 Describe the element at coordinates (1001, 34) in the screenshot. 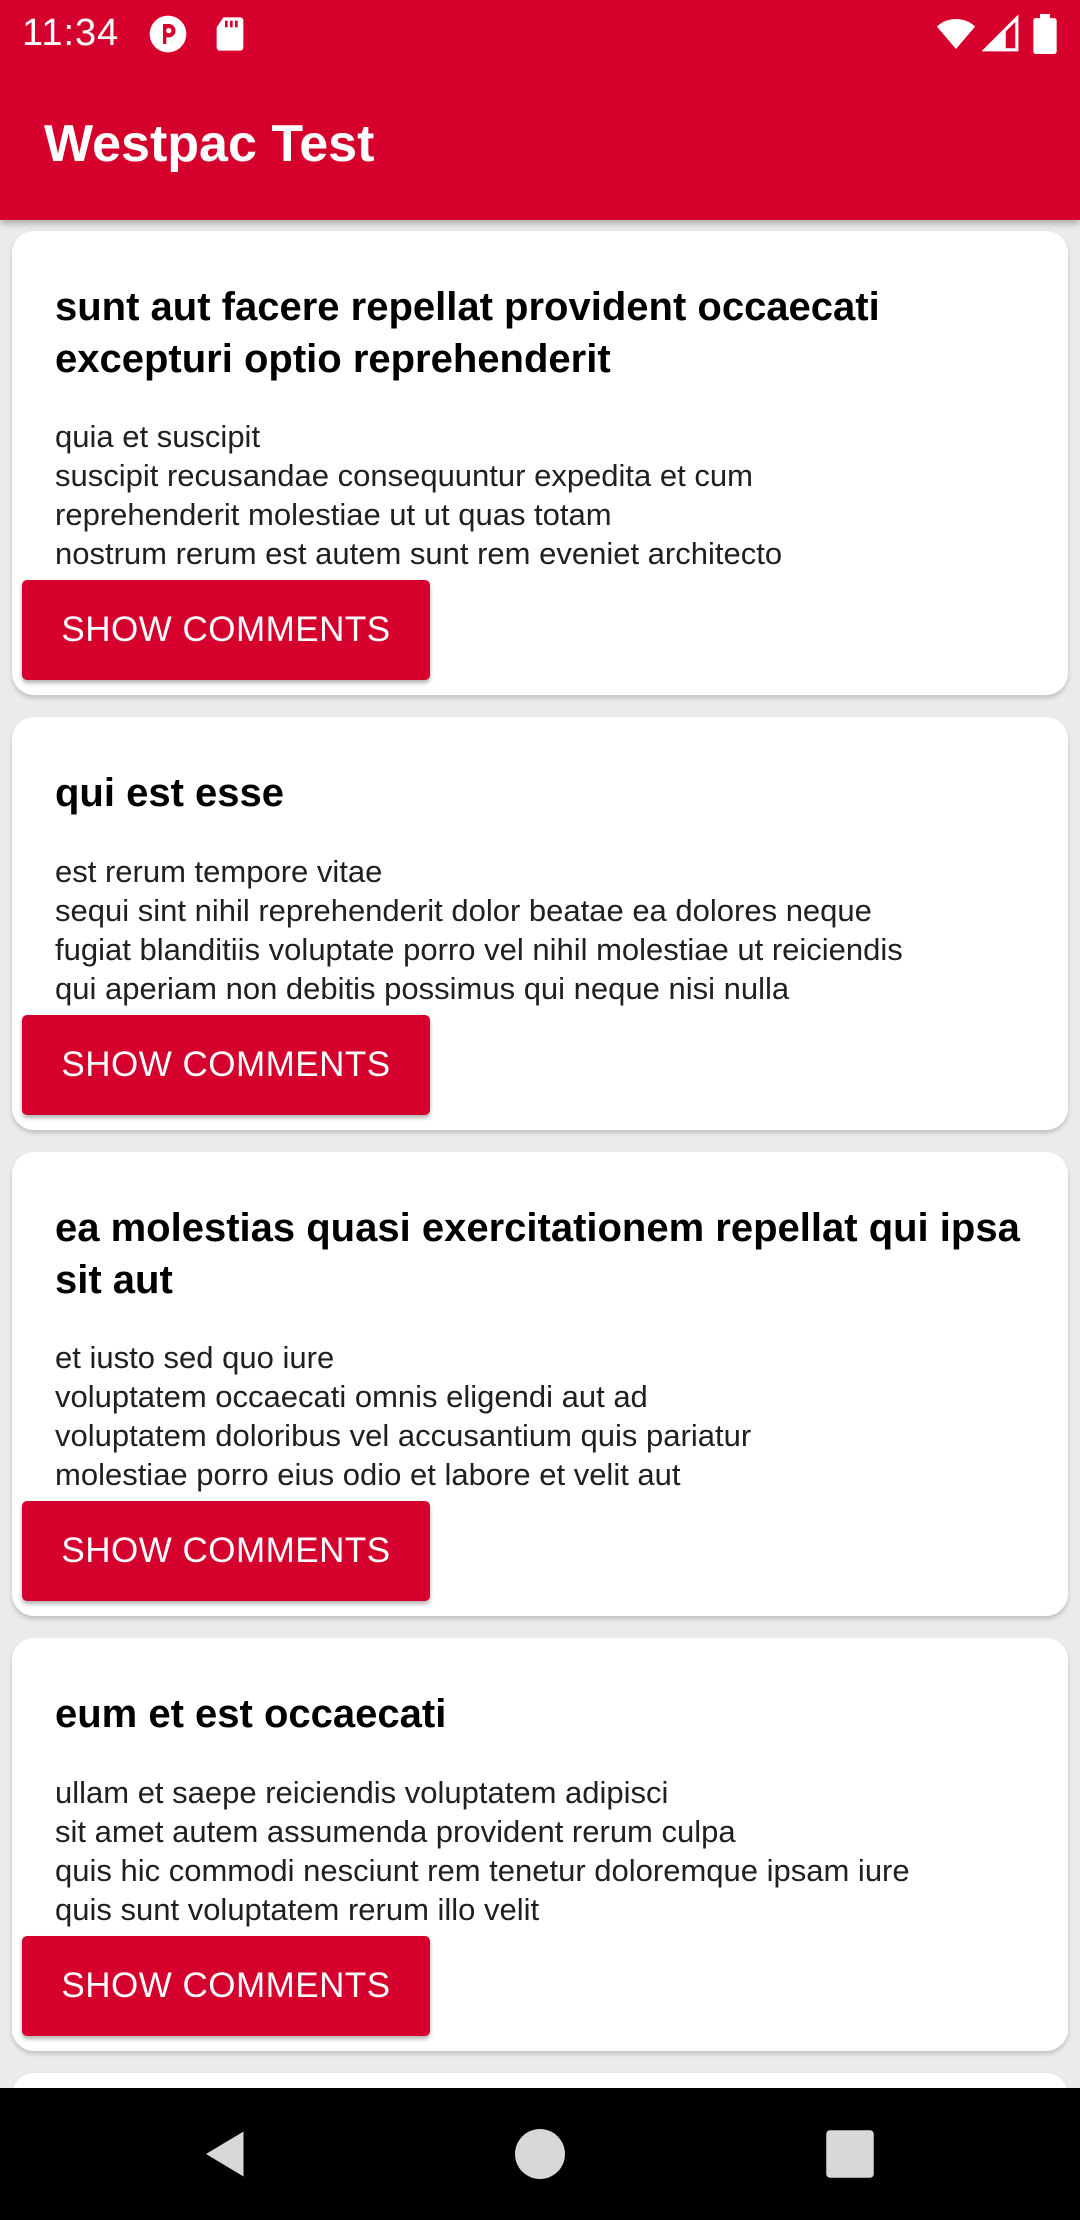

I see `cell-signal-icon` at that location.